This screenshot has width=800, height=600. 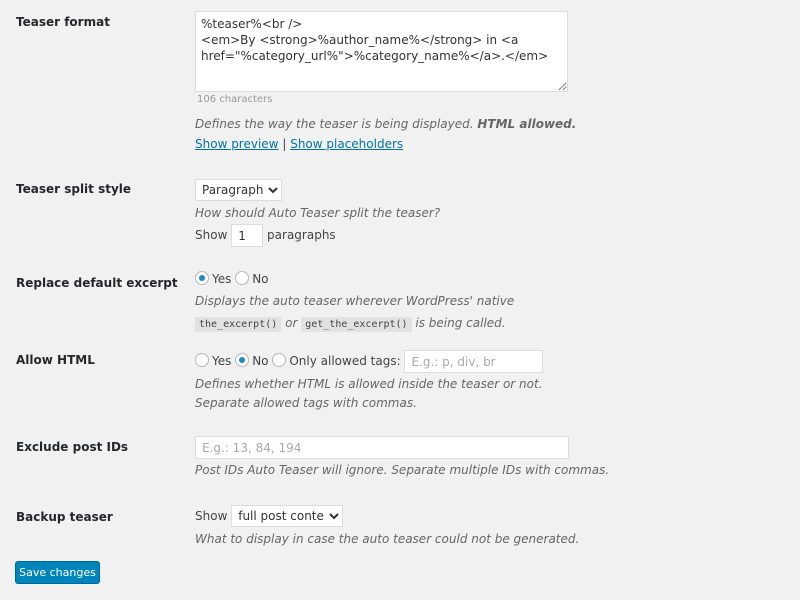 What do you see at coordinates (318, 213) in the screenshot?
I see `split-style-desc: How should Auto Teaser split the teaser?` at bounding box center [318, 213].